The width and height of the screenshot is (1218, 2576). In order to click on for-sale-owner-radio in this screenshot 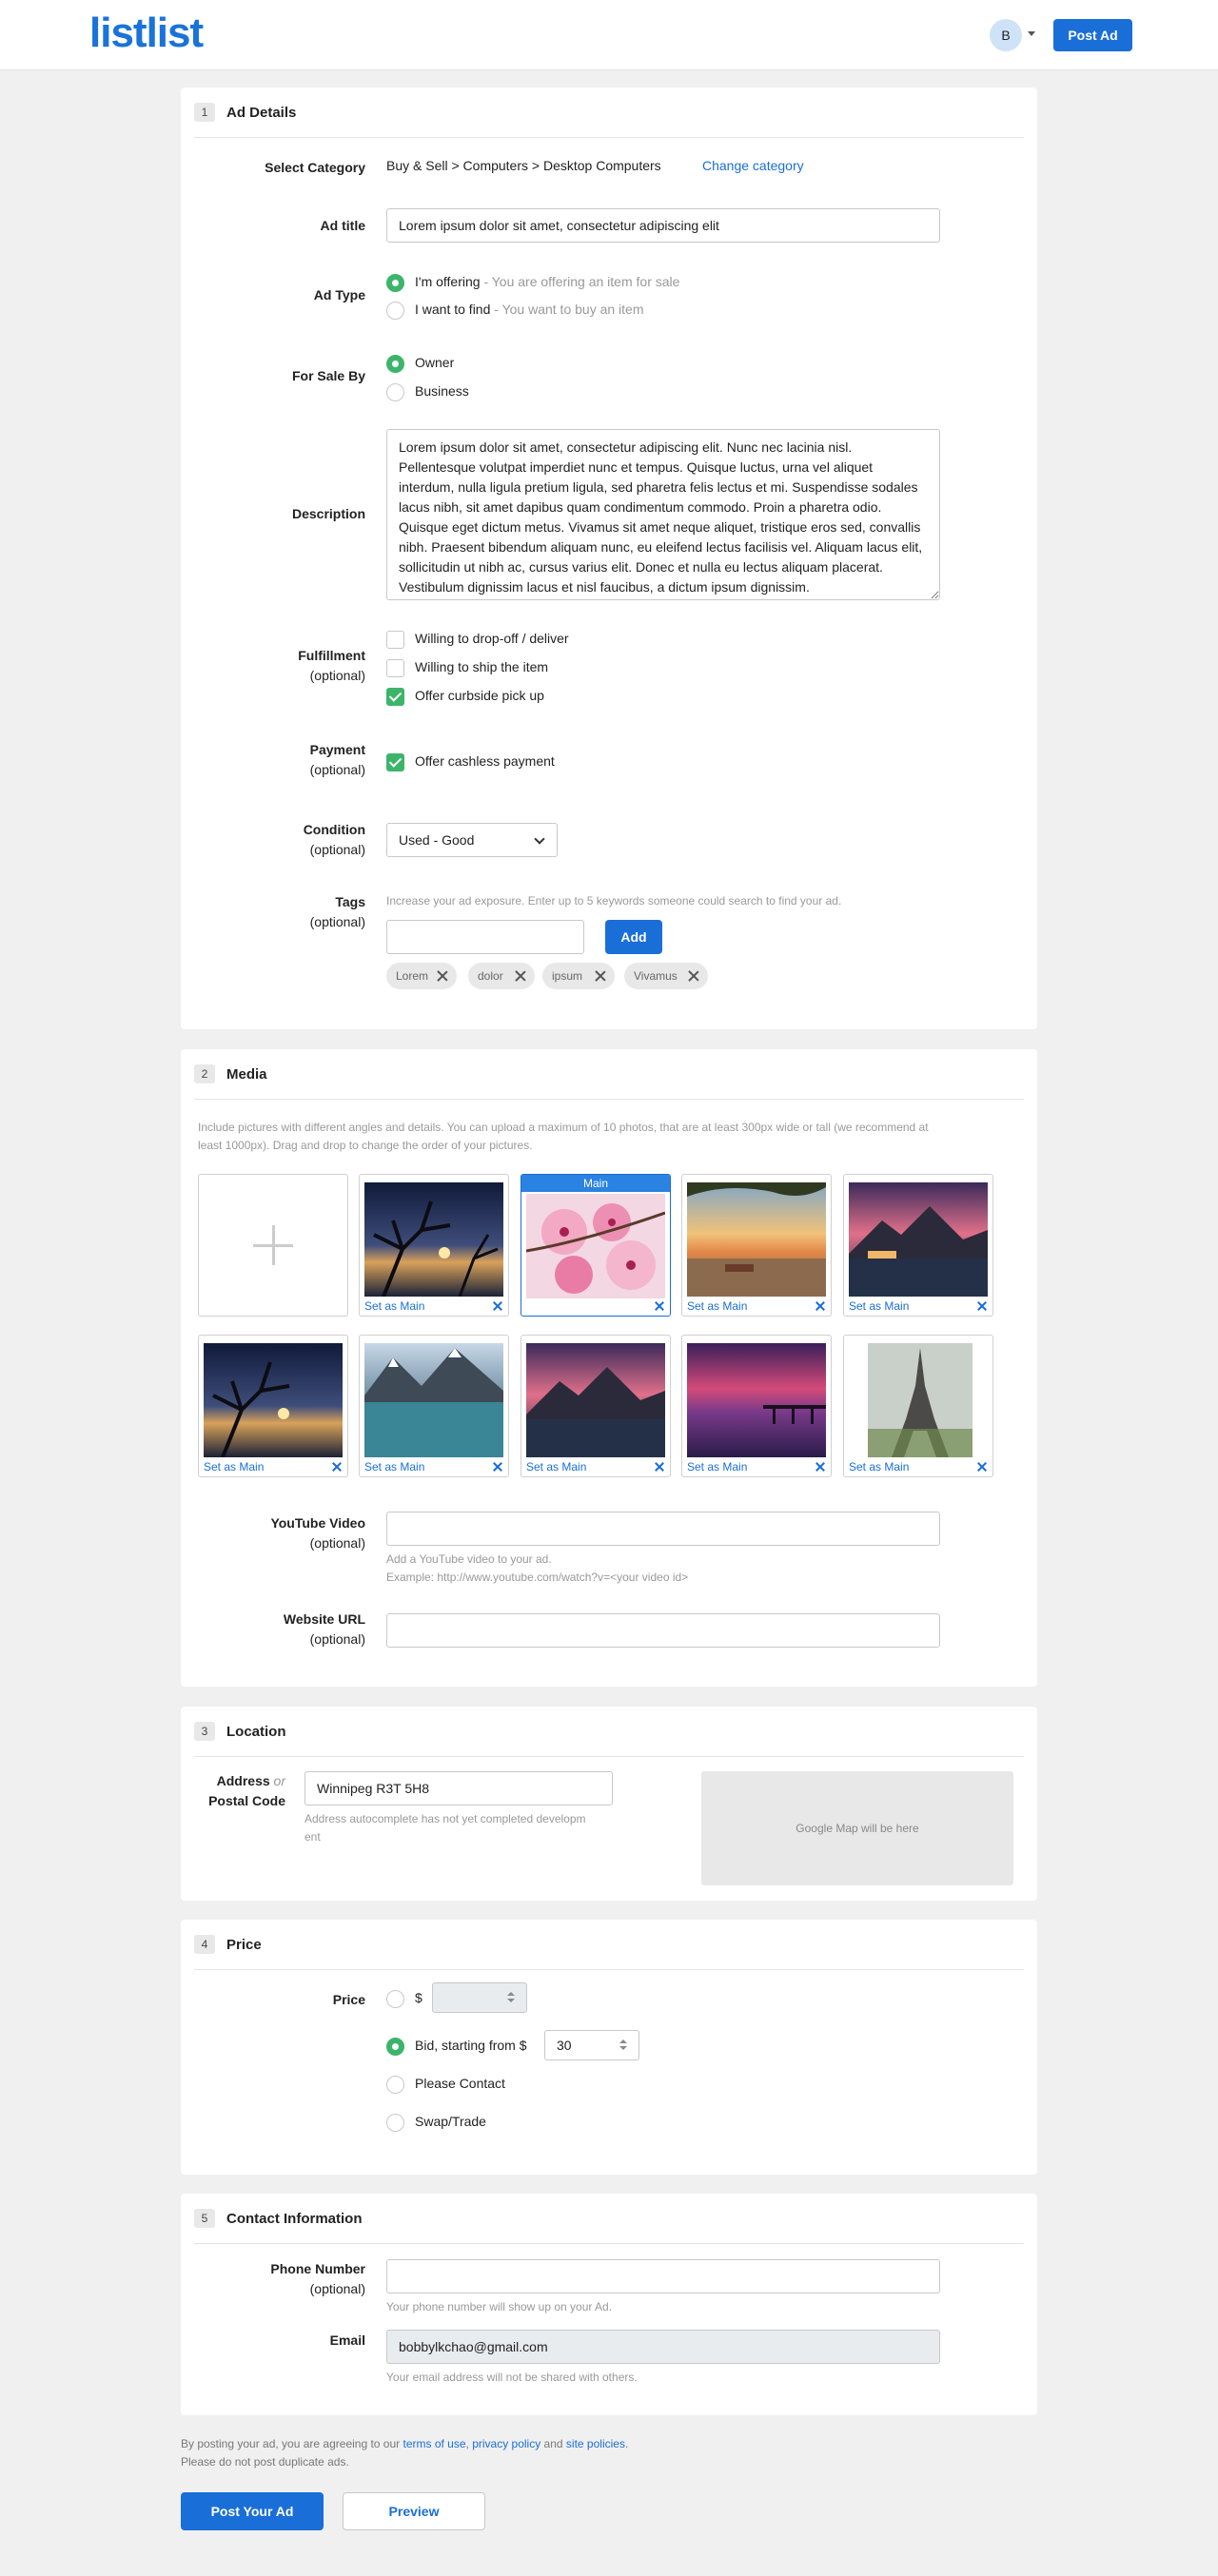, I will do `click(395, 364)`.